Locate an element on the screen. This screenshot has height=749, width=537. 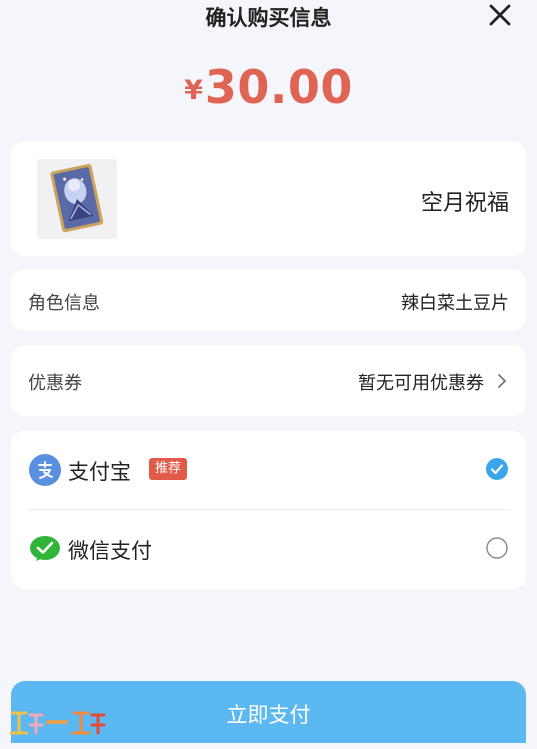
role-info-label: 角色信息 is located at coordinates (64, 303).